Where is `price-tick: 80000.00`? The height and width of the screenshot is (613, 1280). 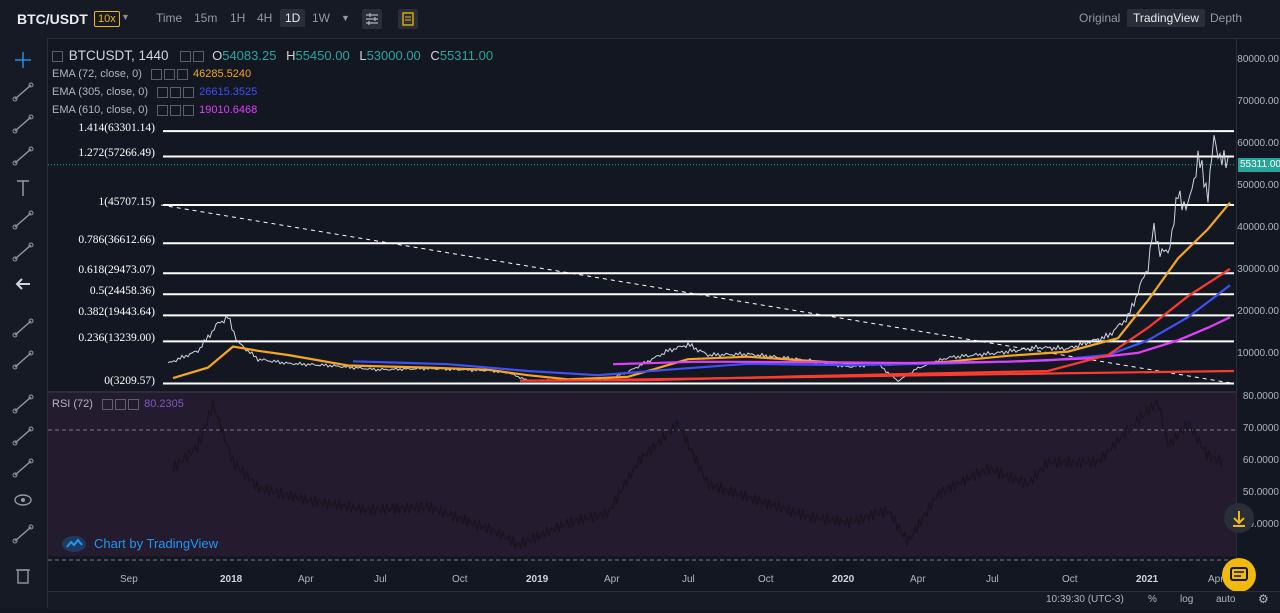 price-tick: 80000.00 is located at coordinates (1258, 59).